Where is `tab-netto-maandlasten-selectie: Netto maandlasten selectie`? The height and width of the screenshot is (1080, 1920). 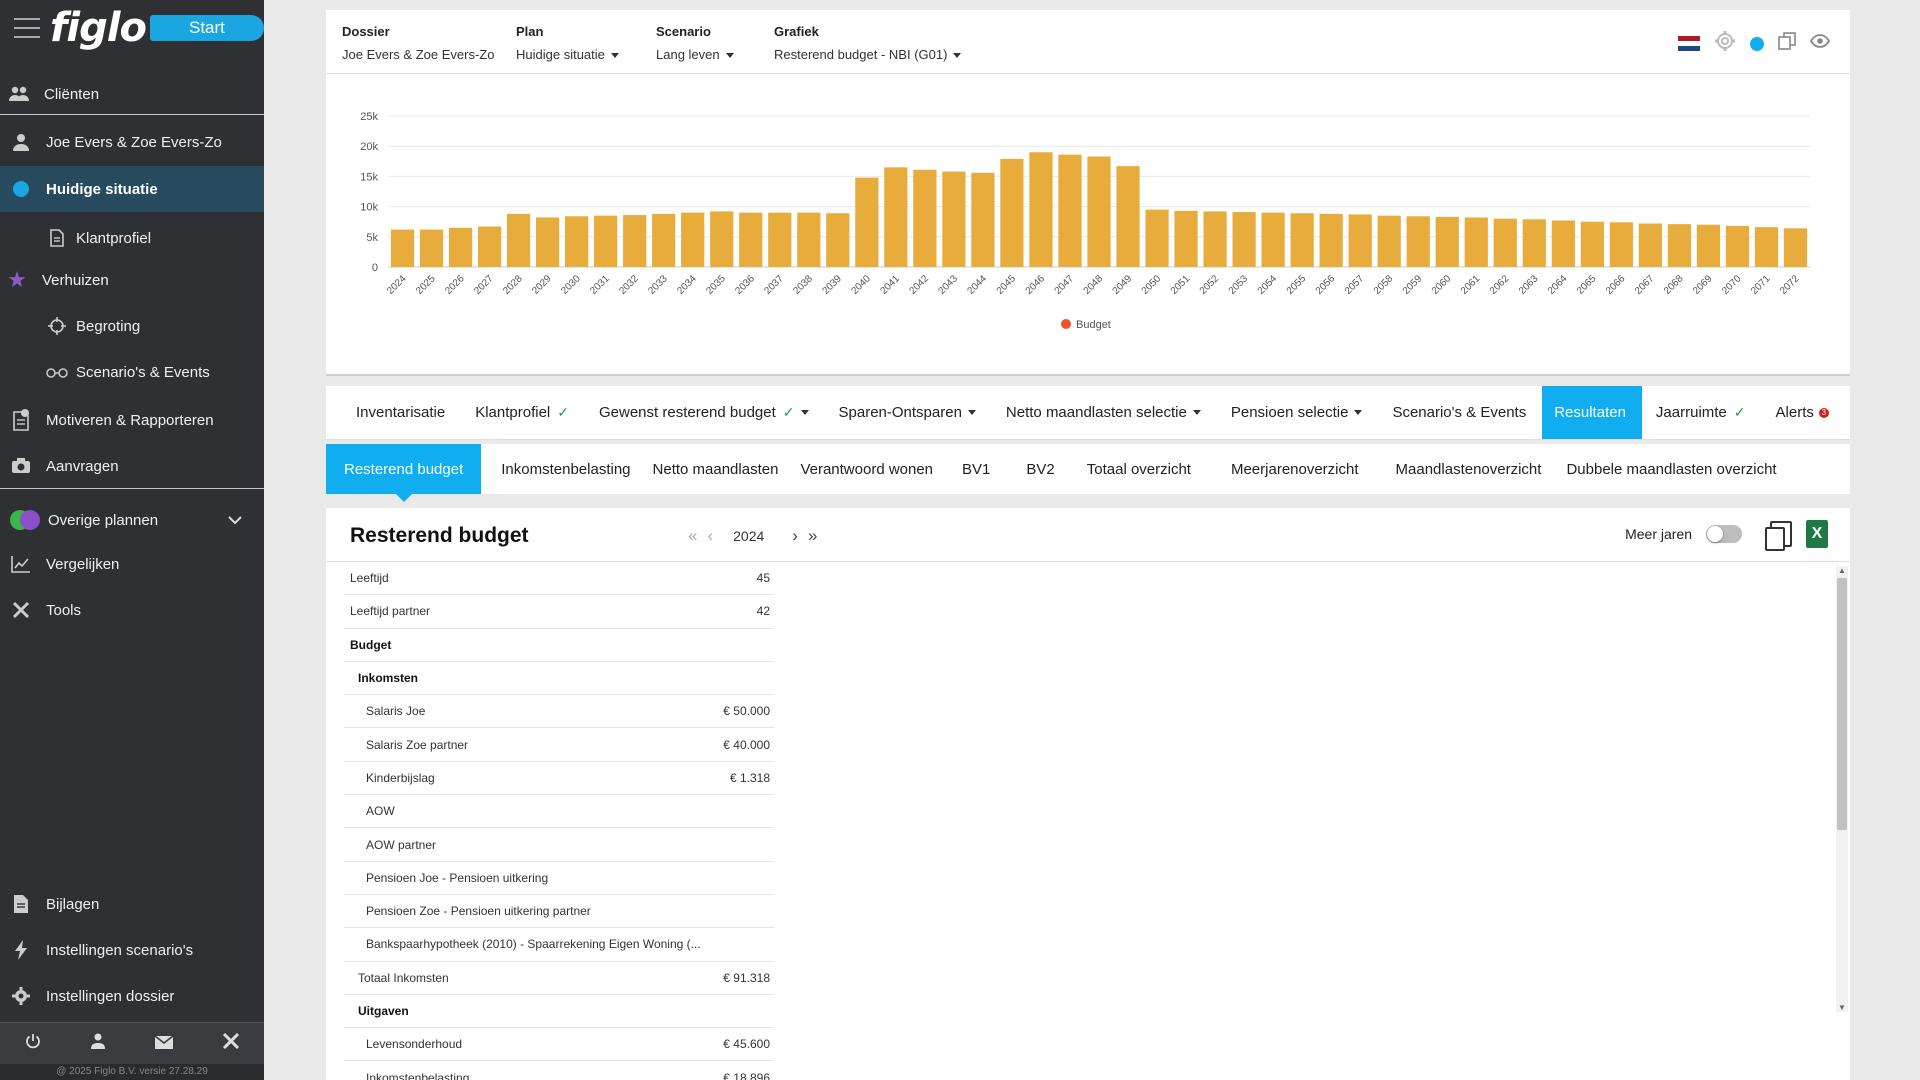
tab-netto-maandlasten-selectie: Netto maandlasten selectie is located at coordinates (1104, 412).